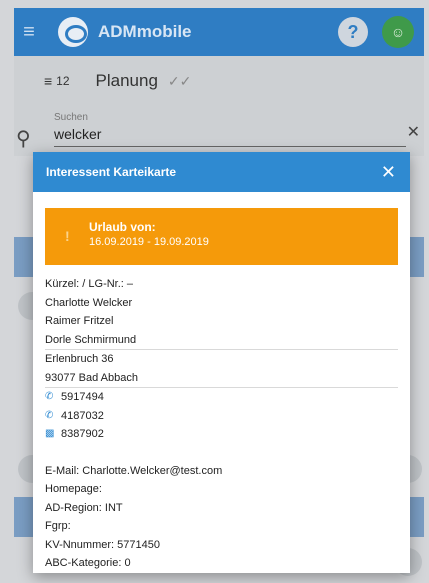  I want to click on user-icon: ☺, so click(398, 32).